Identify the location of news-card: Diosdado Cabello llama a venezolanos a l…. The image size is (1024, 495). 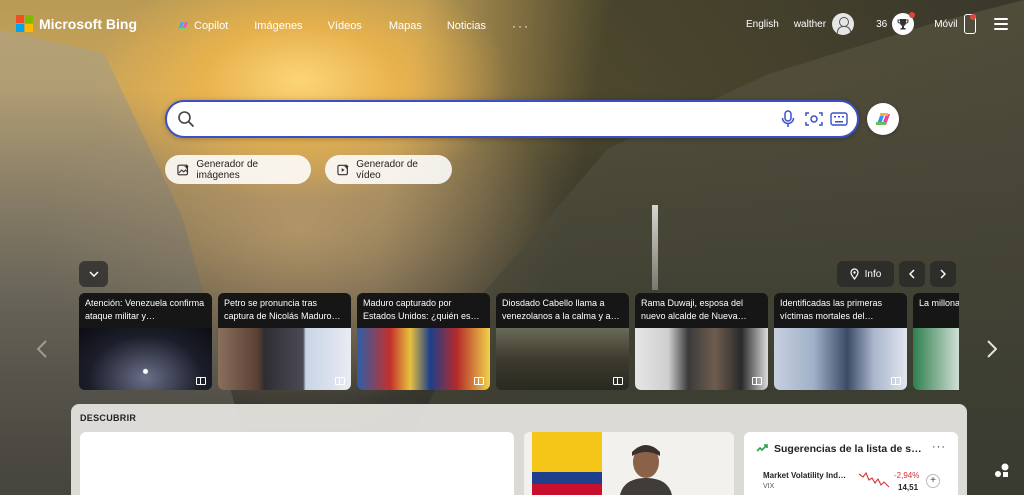
(562, 341).